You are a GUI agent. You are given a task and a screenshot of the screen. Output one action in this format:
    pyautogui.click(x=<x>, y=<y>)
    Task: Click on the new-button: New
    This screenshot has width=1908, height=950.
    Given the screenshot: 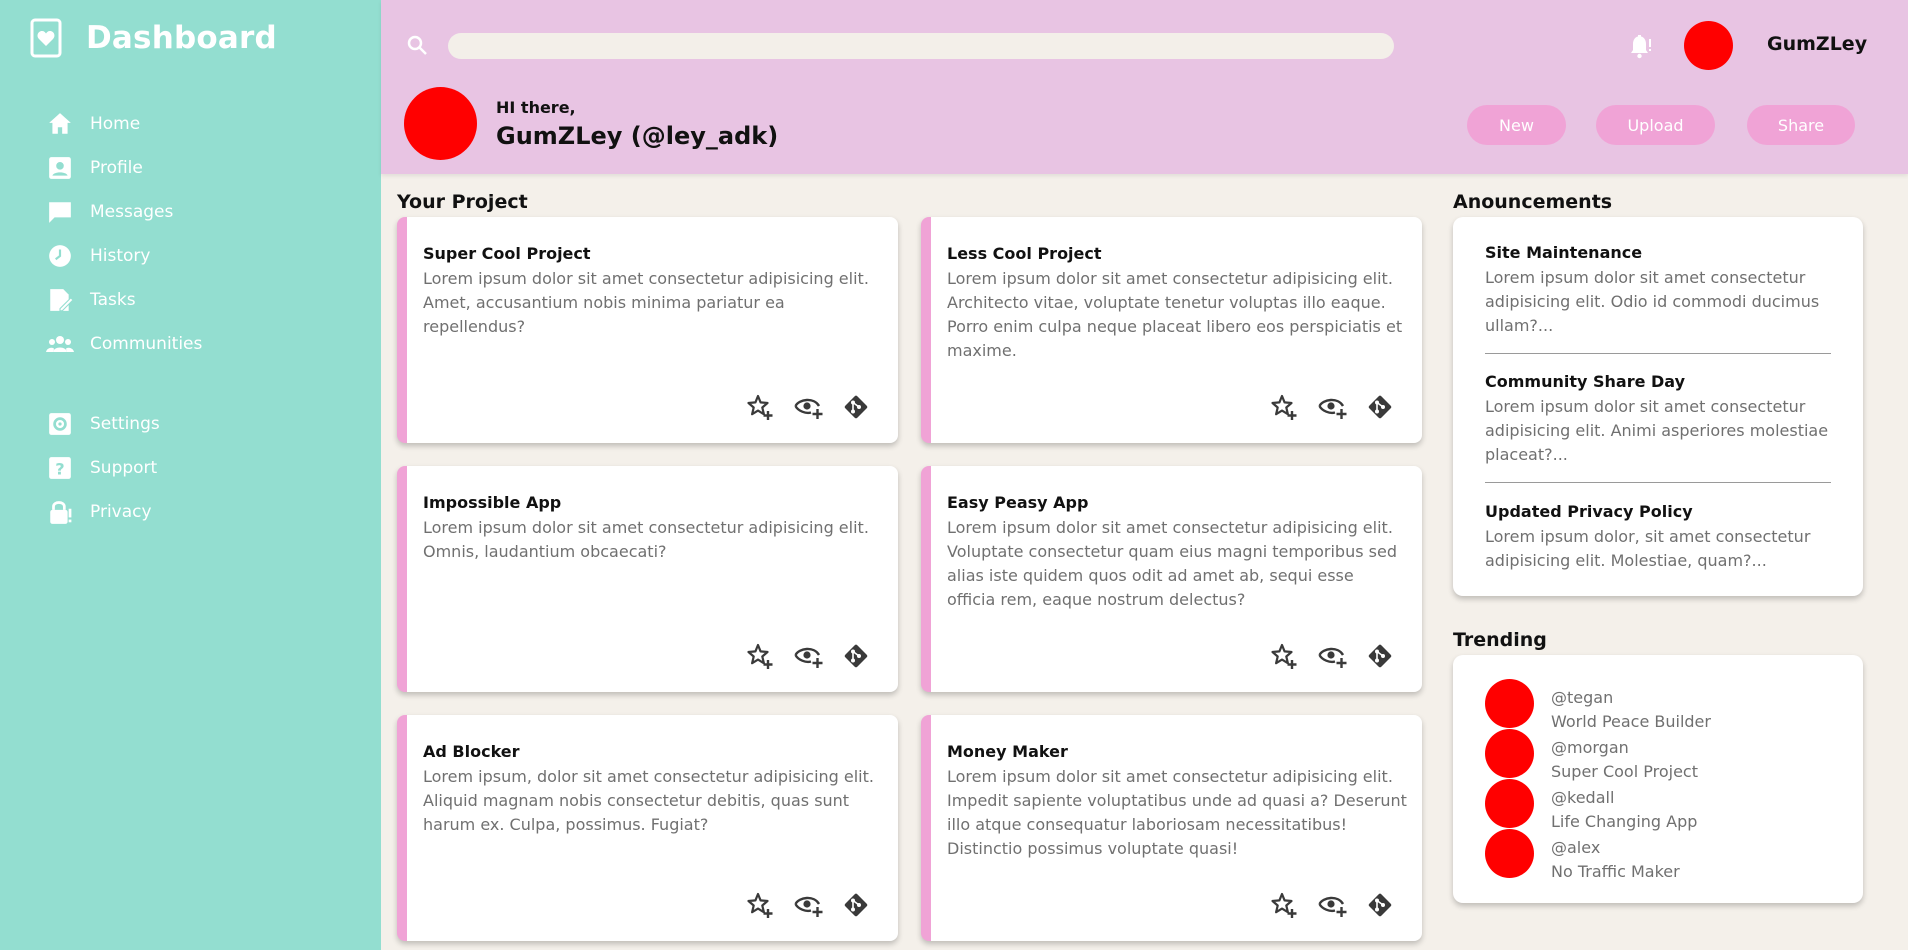 What is the action you would take?
    pyautogui.click(x=1516, y=125)
    